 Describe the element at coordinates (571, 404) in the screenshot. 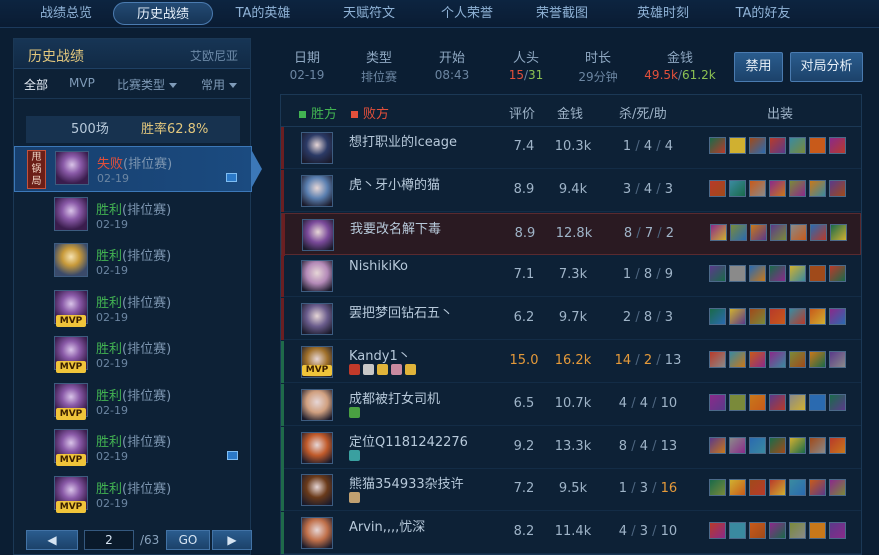

I see `player-row: 成都被打女司机 6.5 10.7k 4 / 4 / 10` at that location.